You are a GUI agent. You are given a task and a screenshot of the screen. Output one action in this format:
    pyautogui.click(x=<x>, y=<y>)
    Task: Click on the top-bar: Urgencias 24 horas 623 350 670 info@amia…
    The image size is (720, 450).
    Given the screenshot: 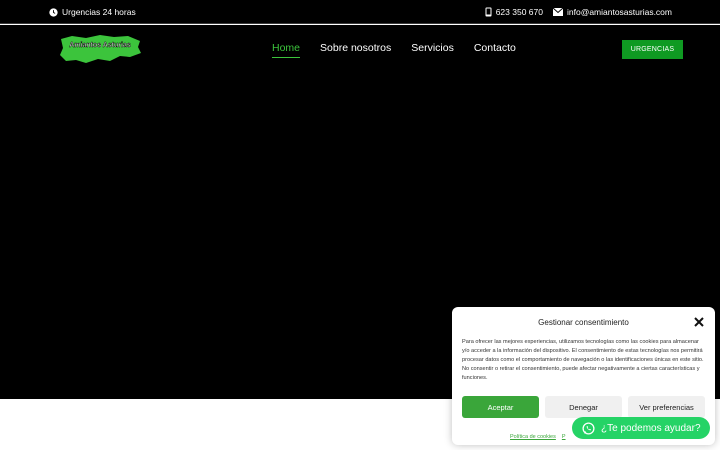 What is the action you would take?
    pyautogui.click(x=360, y=12)
    